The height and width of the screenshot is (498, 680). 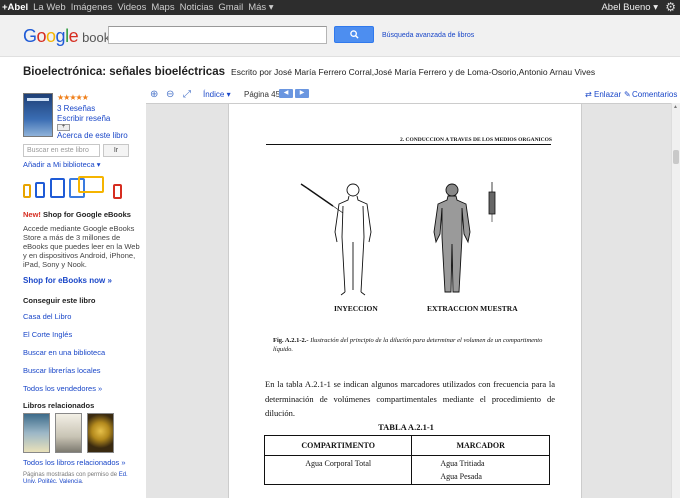 I want to click on next-page-button: ▶, so click(x=302, y=93).